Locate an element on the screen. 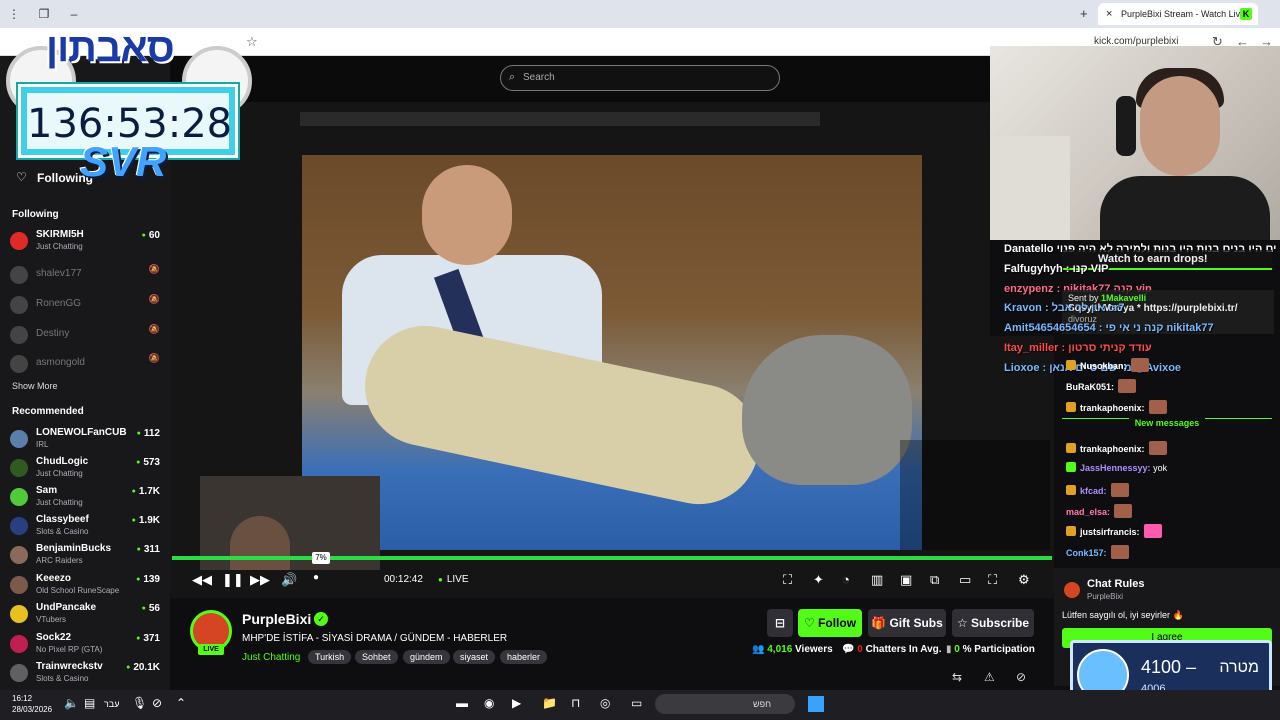  viewer-count: 311 is located at coordinates (148, 549).